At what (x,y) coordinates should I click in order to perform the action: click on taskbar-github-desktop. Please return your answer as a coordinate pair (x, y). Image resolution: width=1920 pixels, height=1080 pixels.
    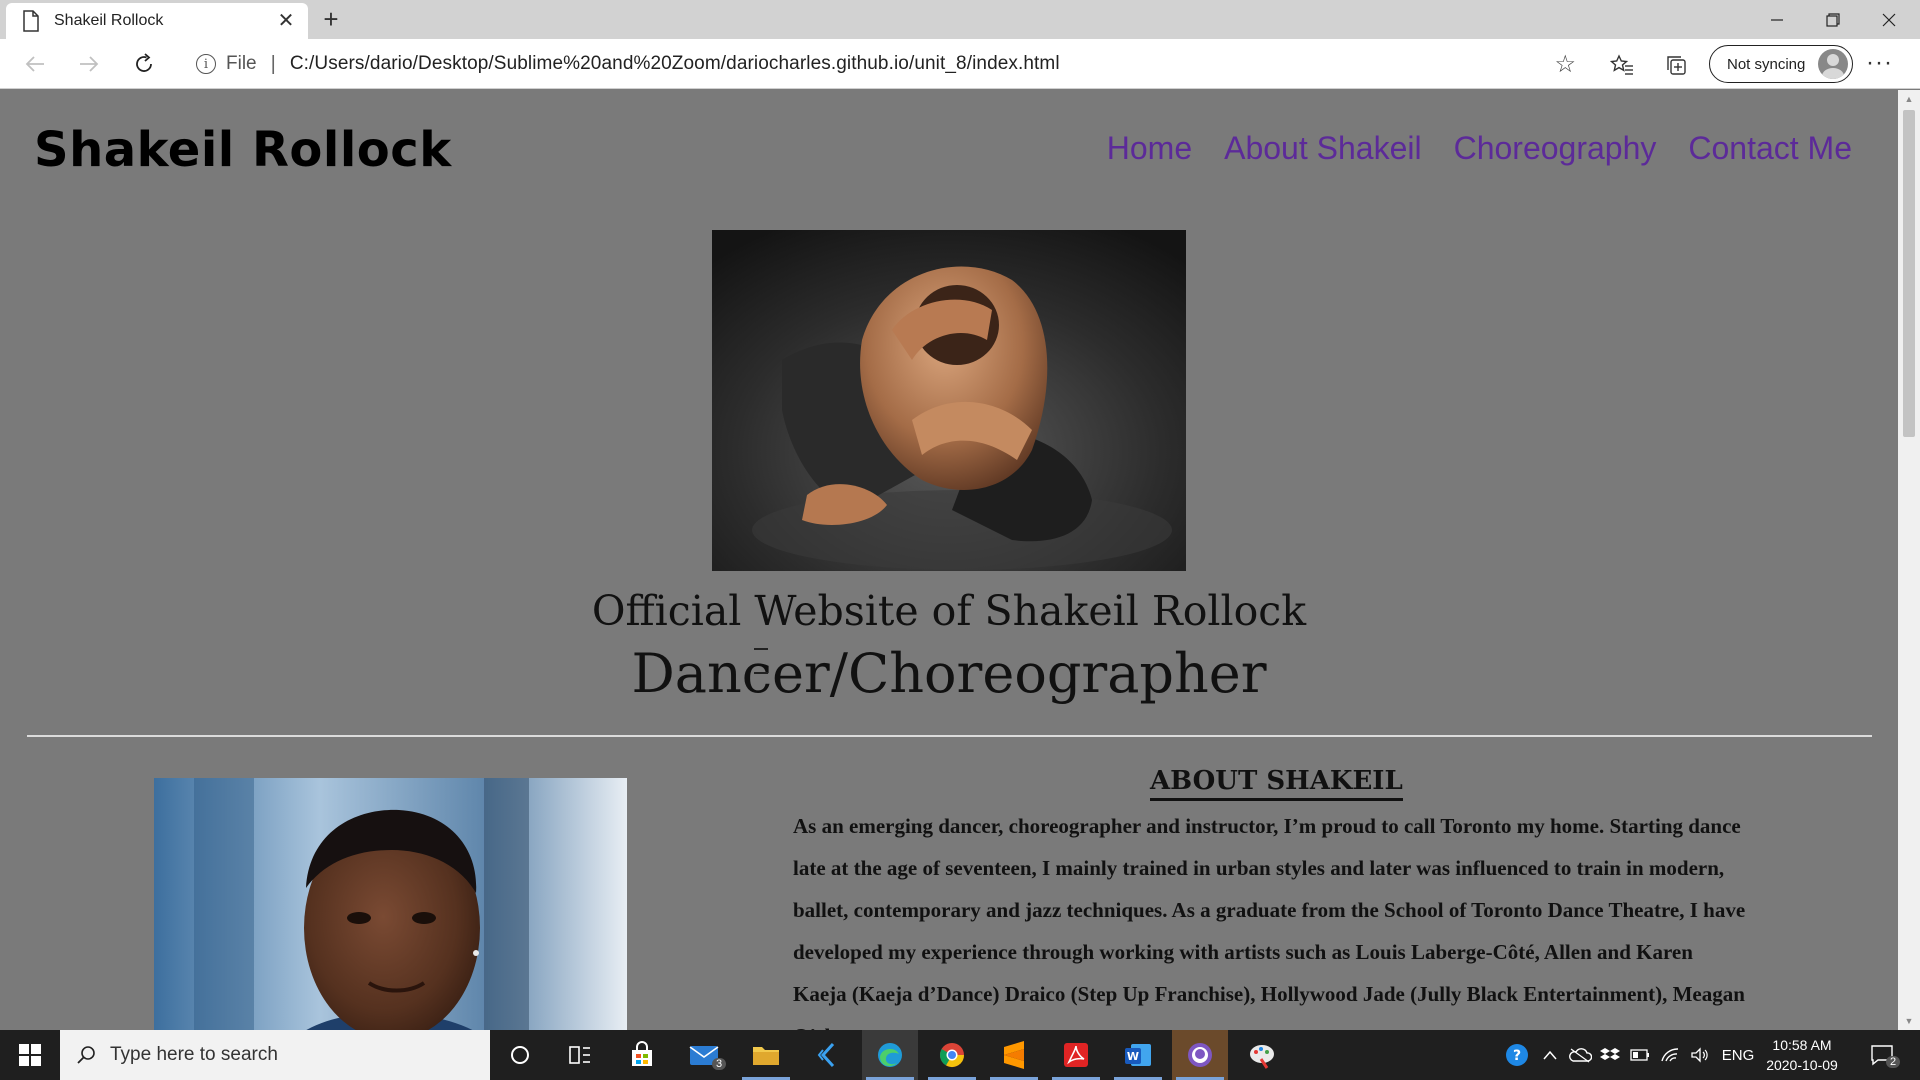
    Looking at the image, I should click on (1200, 1055).